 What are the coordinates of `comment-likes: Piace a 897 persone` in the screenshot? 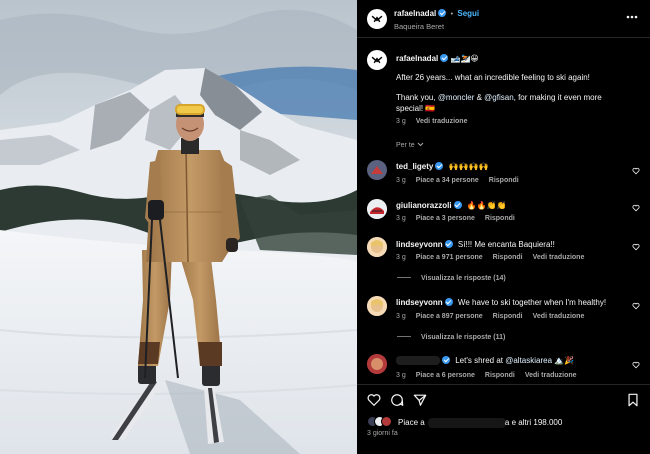 It's located at (449, 316).